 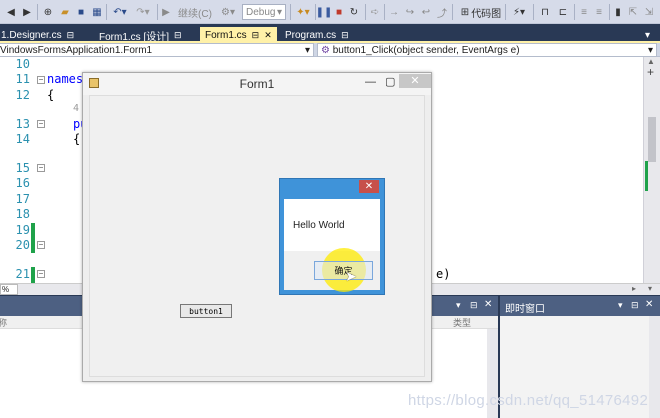 I want to click on immediate-scrollbar, so click(x=654, y=367).